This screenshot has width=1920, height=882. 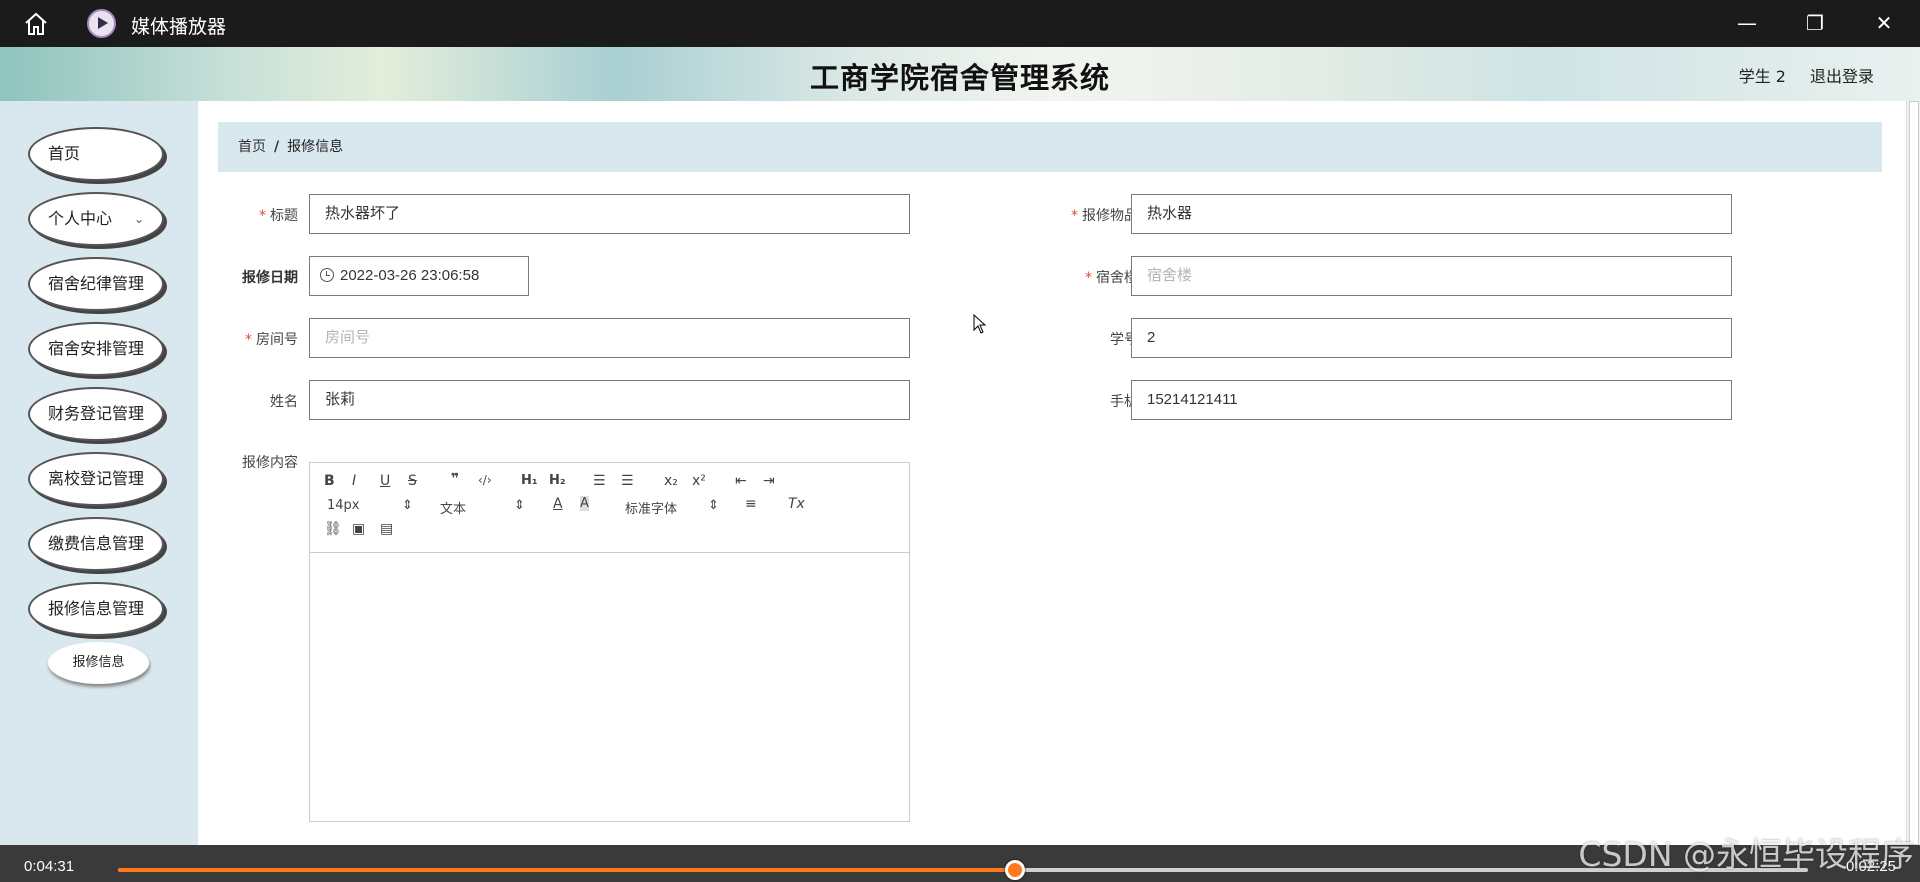 What do you see at coordinates (671, 481) in the screenshot?
I see `subscript-button: x₂` at bounding box center [671, 481].